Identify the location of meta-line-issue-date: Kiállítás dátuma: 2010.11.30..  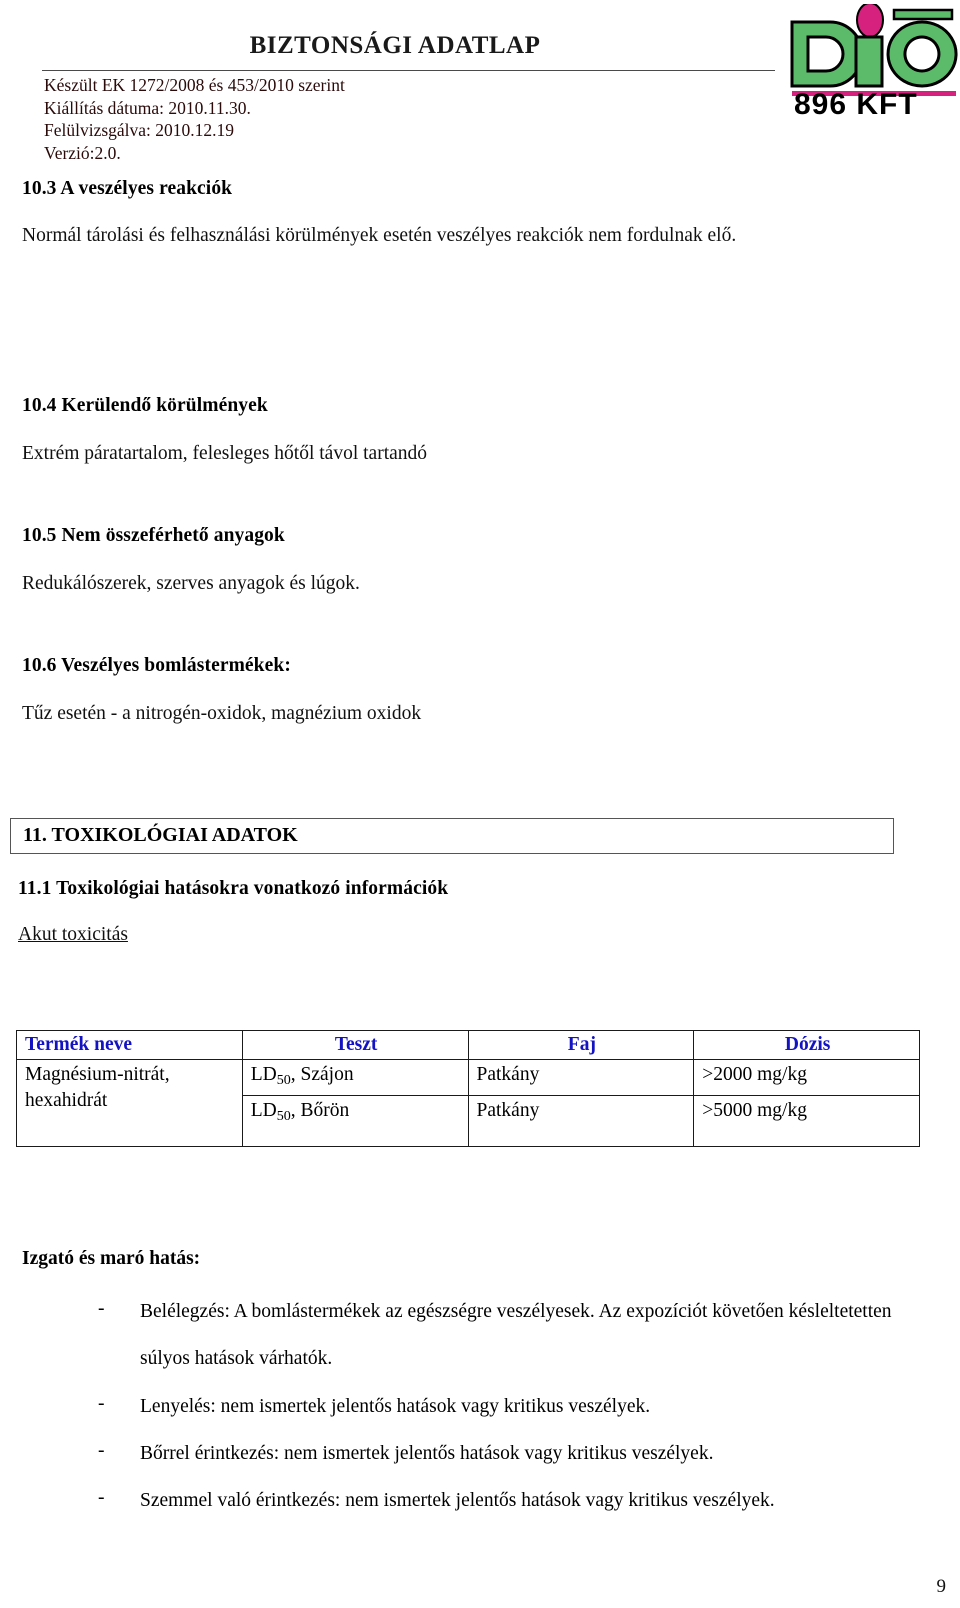
(147, 107).